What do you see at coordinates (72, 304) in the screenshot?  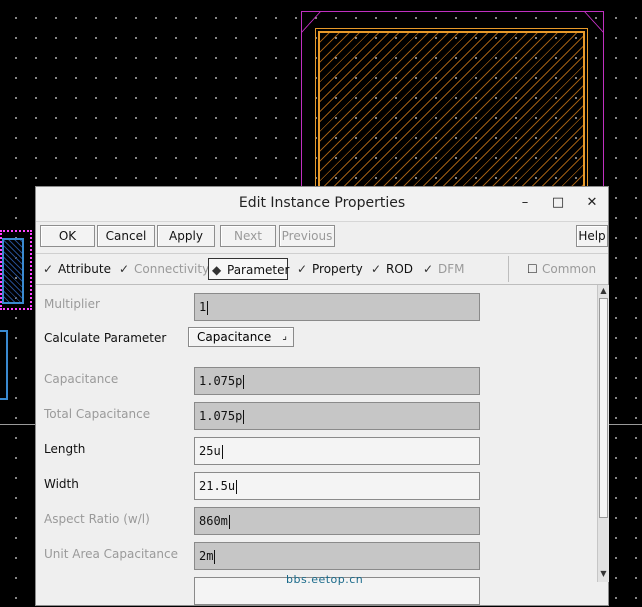 I see `multiplier-label: Multiplier` at bounding box center [72, 304].